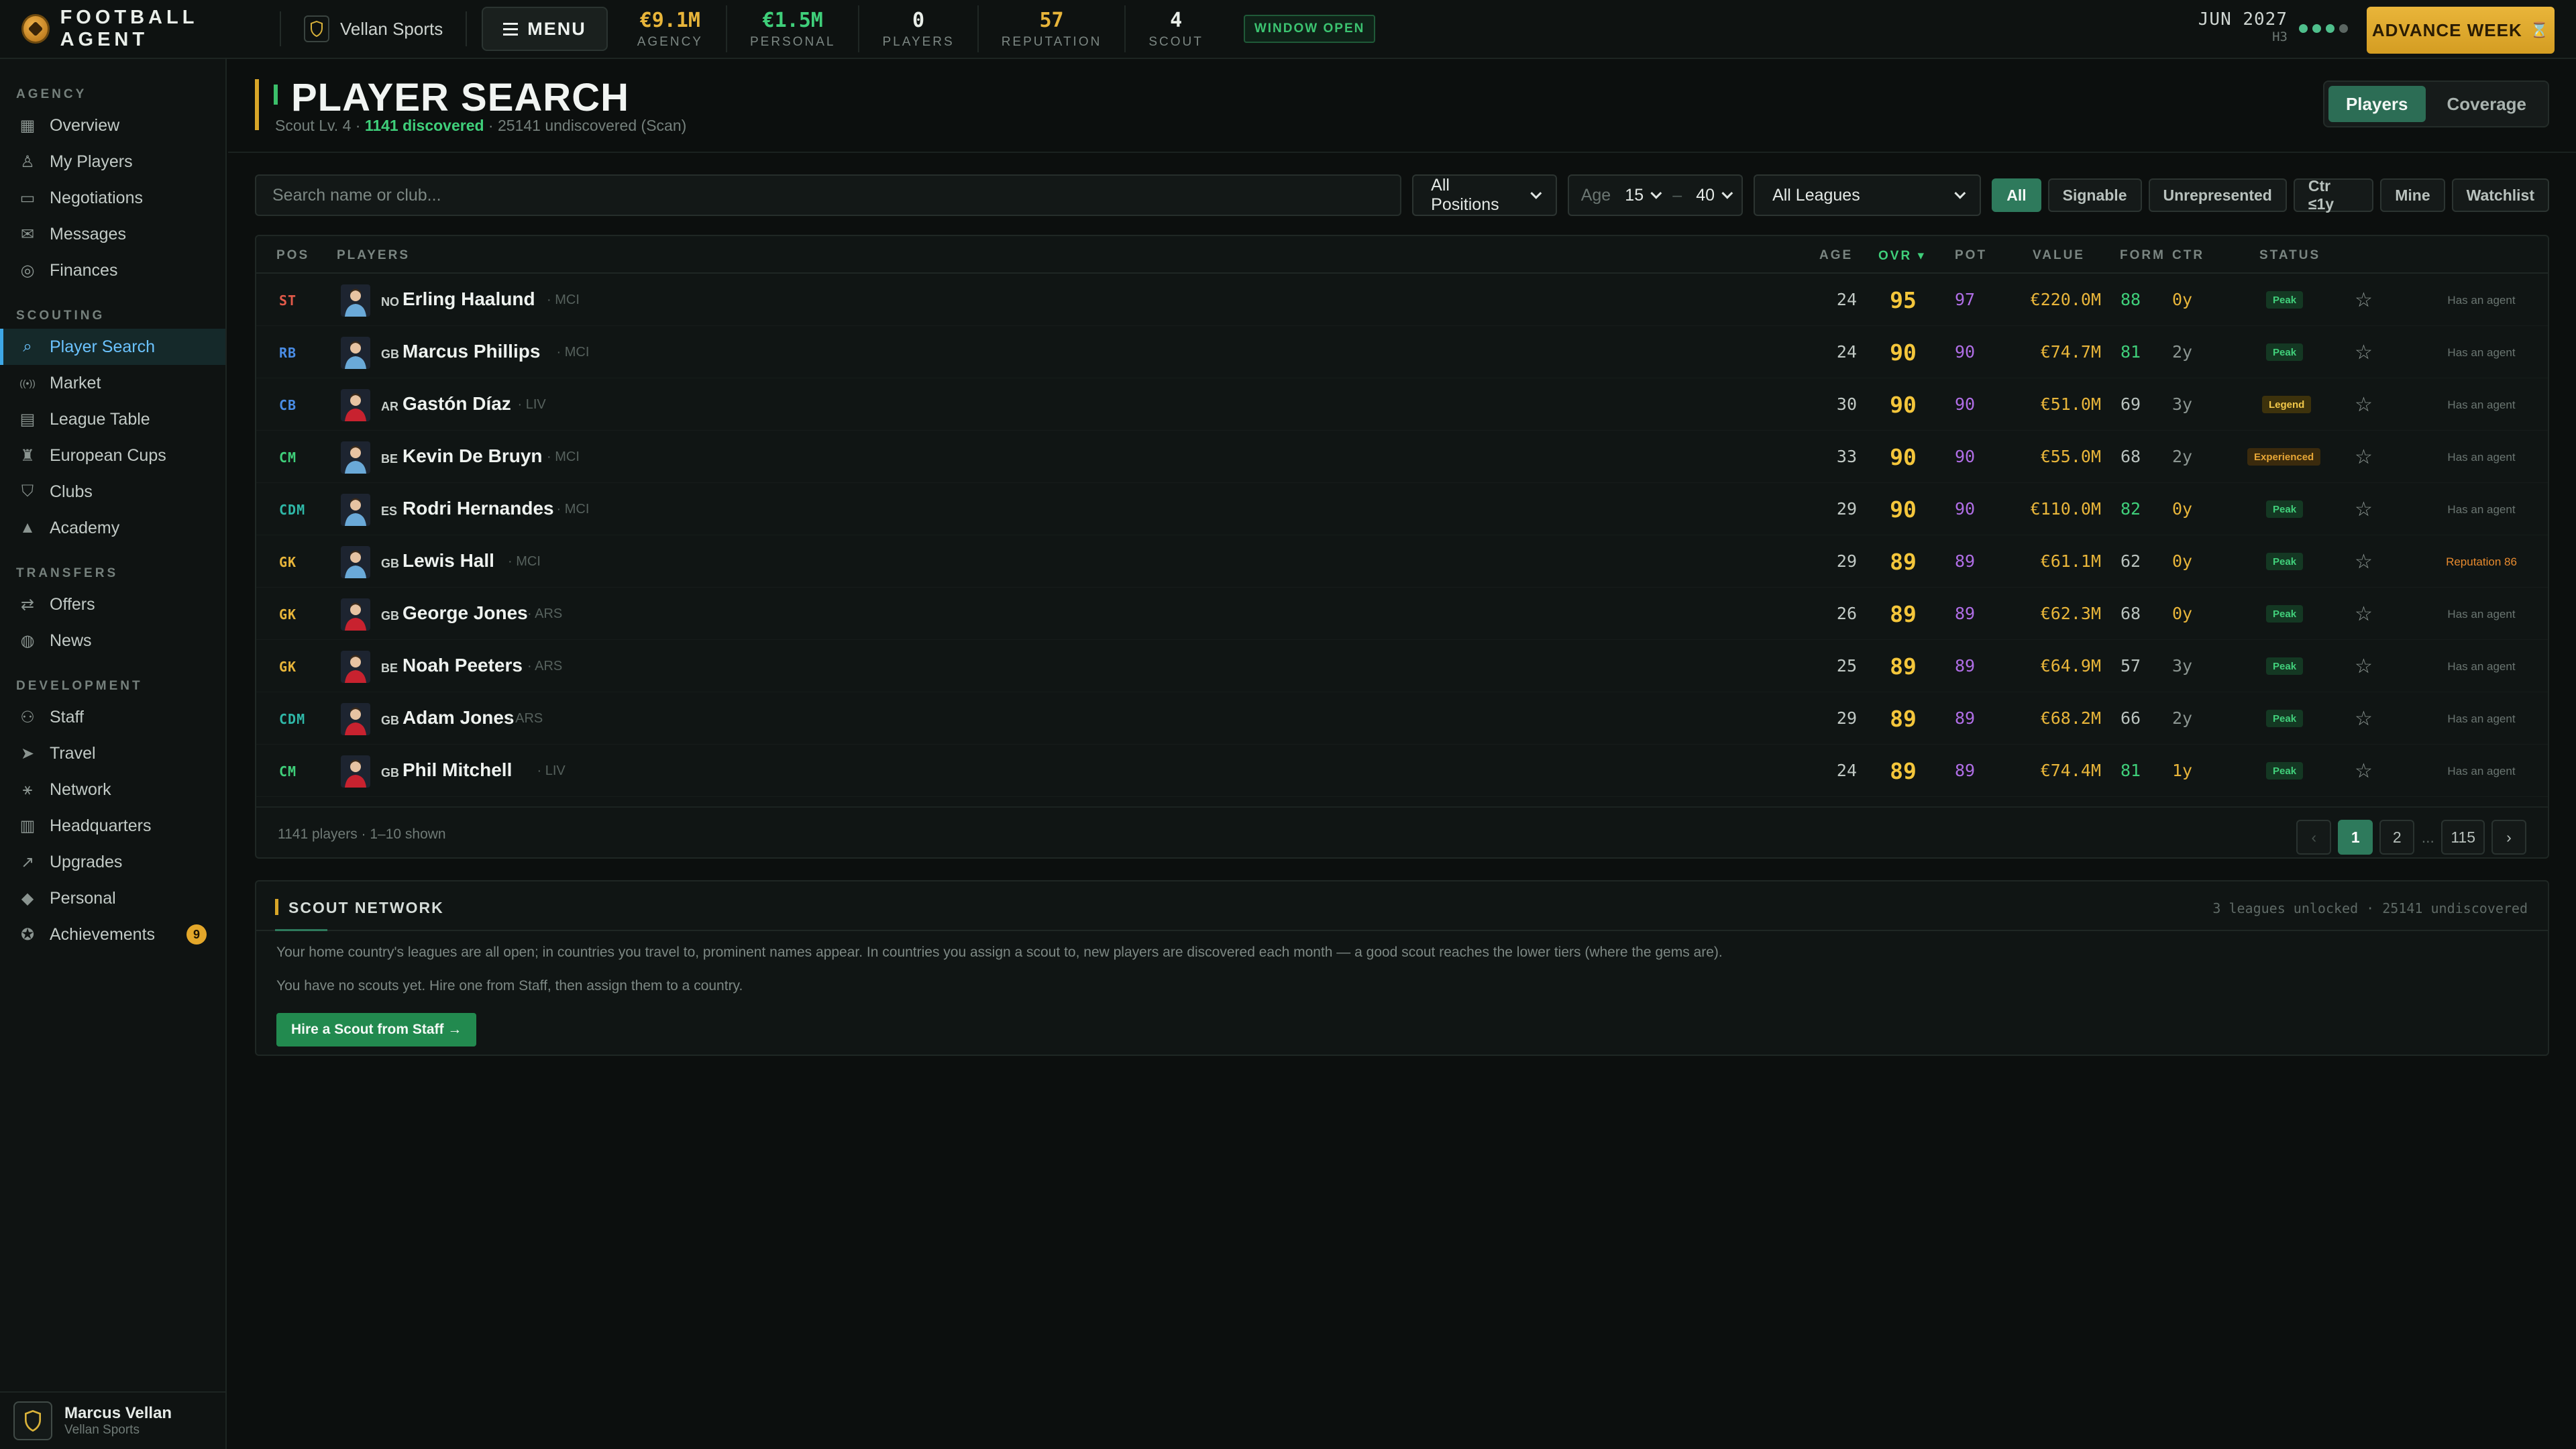 The image size is (2576, 1449). What do you see at coordinates (112, 862) in the screenshot?
I see `sidebar-item-upgrades: ↗ Upgrades` at bounding box center [112, 862].